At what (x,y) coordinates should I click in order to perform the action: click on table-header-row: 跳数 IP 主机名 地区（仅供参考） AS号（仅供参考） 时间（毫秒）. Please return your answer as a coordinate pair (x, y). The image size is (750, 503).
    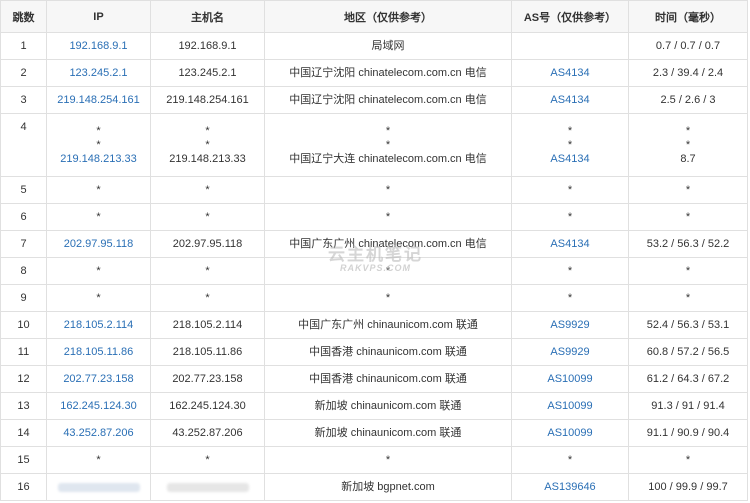
    Looking at the image, I should click on (374, 16).